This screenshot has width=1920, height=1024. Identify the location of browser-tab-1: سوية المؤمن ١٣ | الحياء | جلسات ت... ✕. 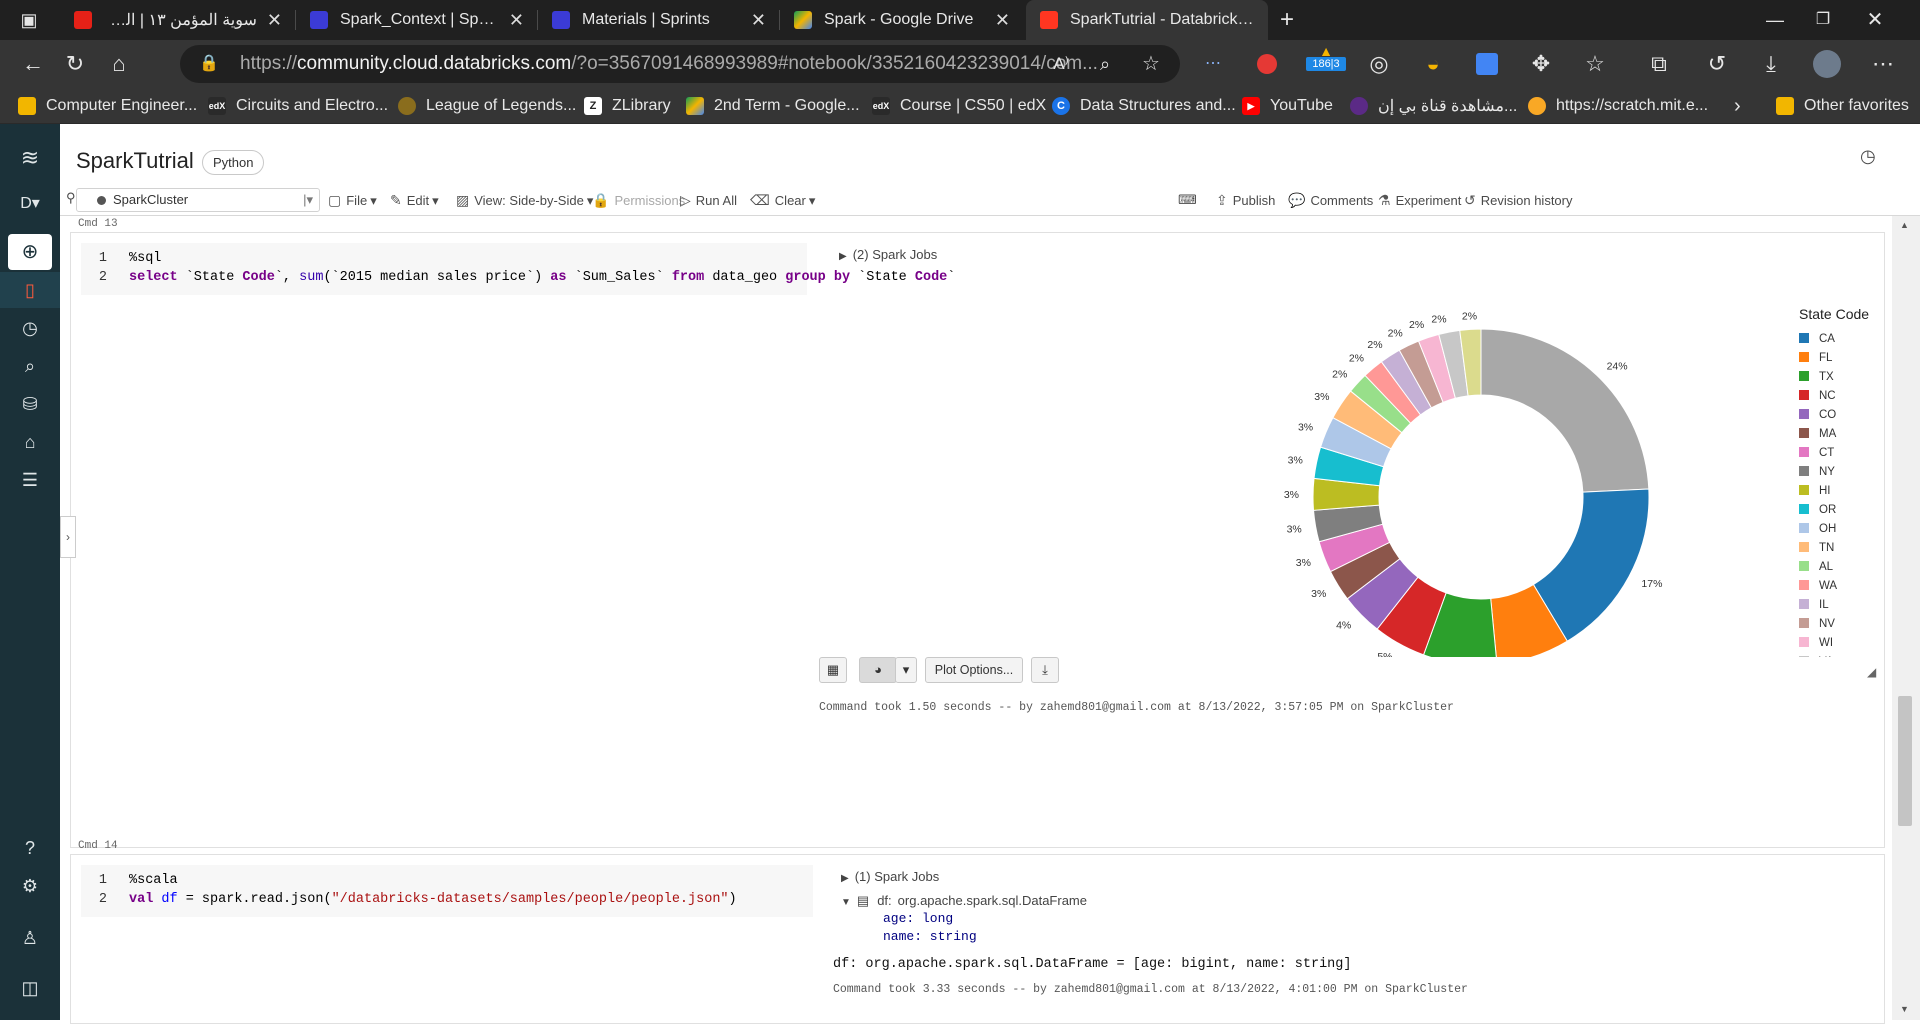
(178, 20).